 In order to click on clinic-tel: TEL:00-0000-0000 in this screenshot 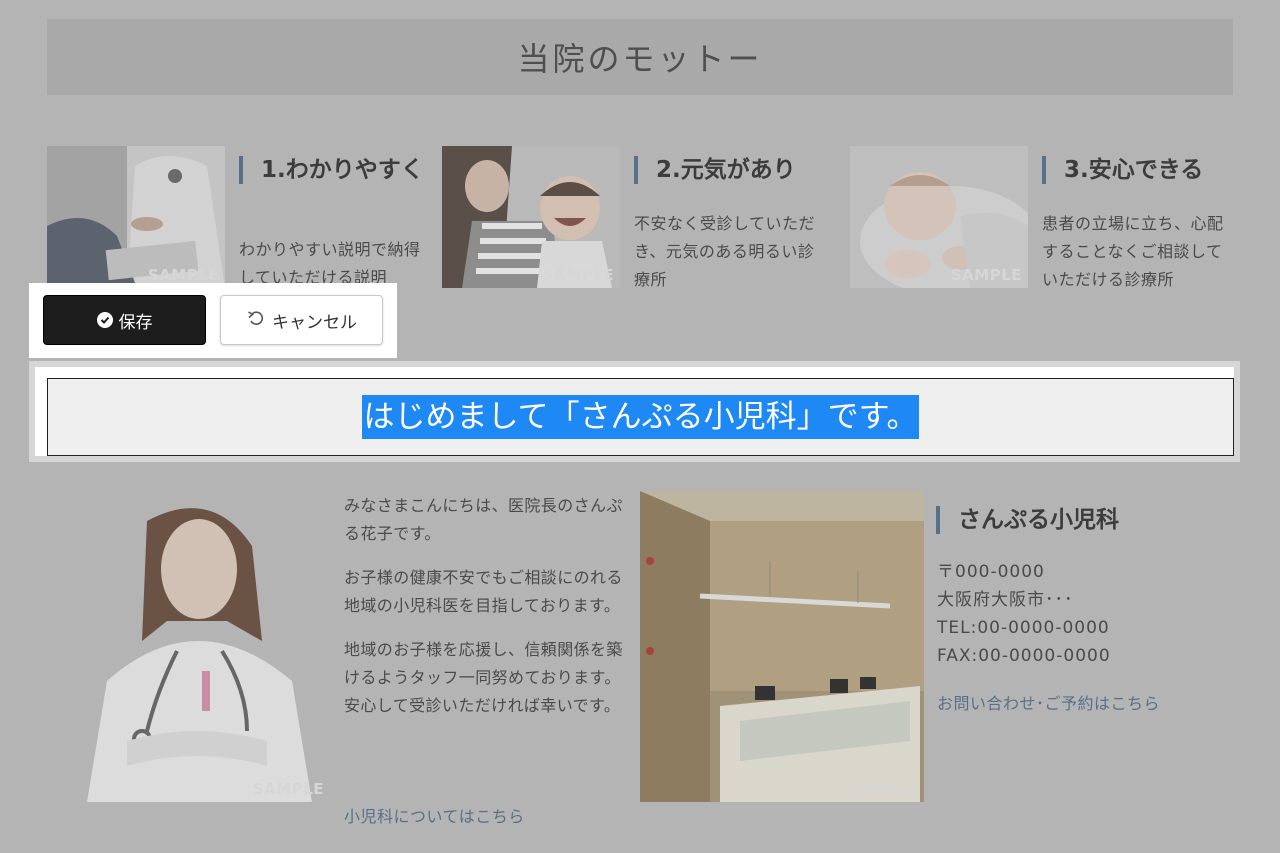, I will do `click(1023, 628)`.